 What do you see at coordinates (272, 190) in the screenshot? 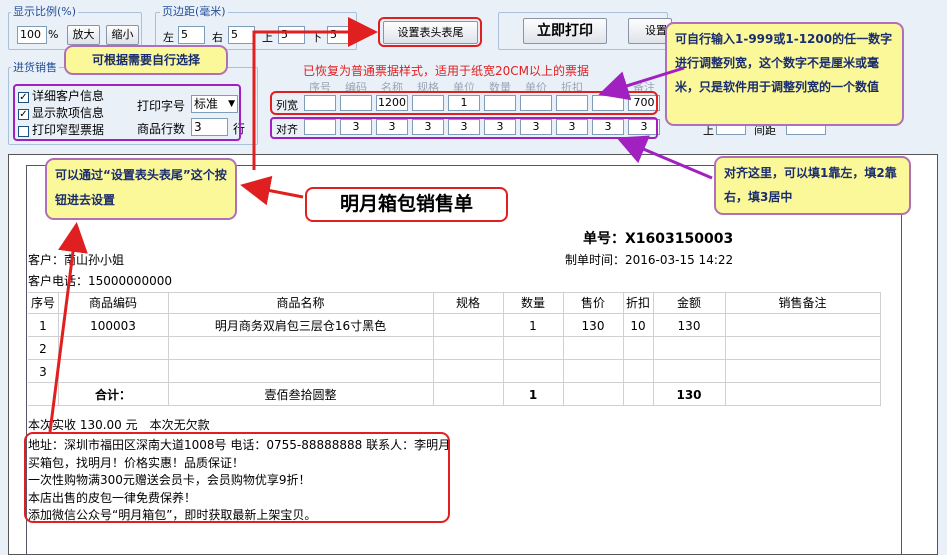
I see `arrow-from-title` at bounding box center [272, 190].